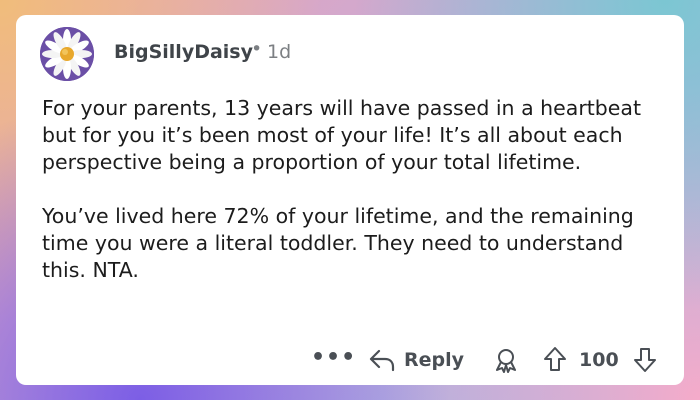 The image size is (700, 400). Describe the element at coordinates (434, 360) in the screenshot. I see `reply-button: Reply` at that location.